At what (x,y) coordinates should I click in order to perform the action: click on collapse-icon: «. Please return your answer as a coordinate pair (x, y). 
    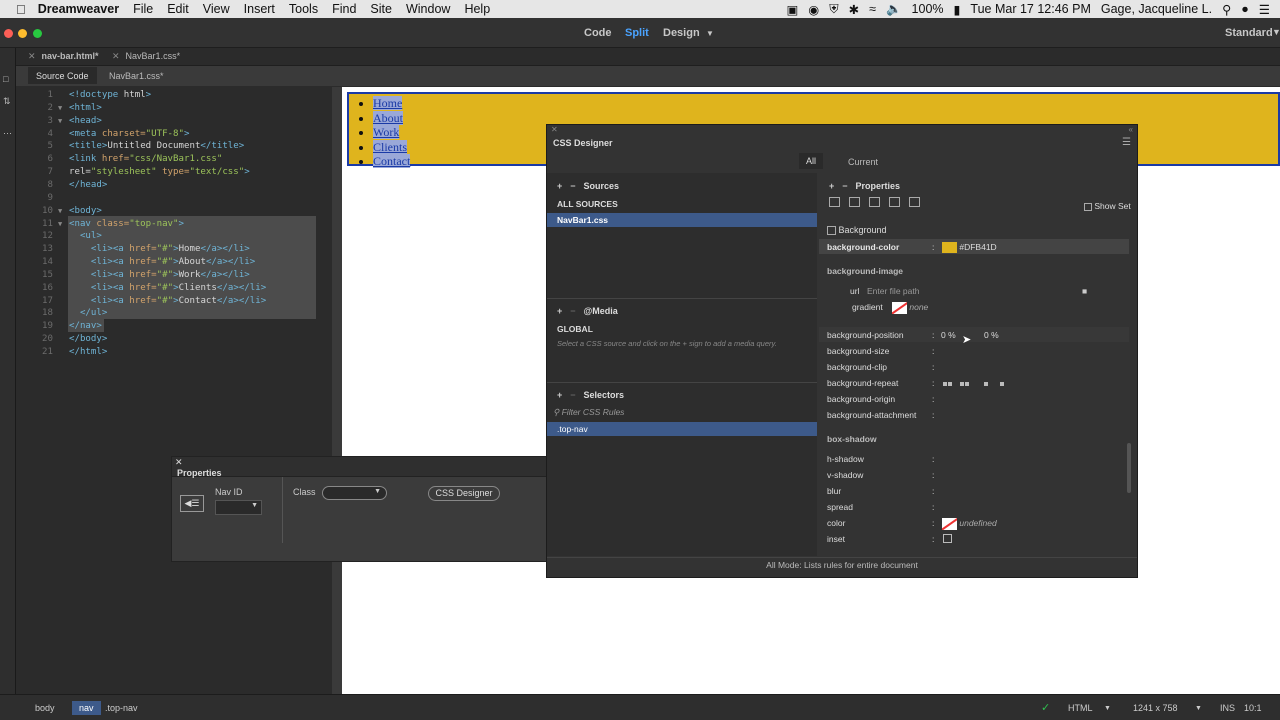
    Looking at the image, I should click on (1131, 129).